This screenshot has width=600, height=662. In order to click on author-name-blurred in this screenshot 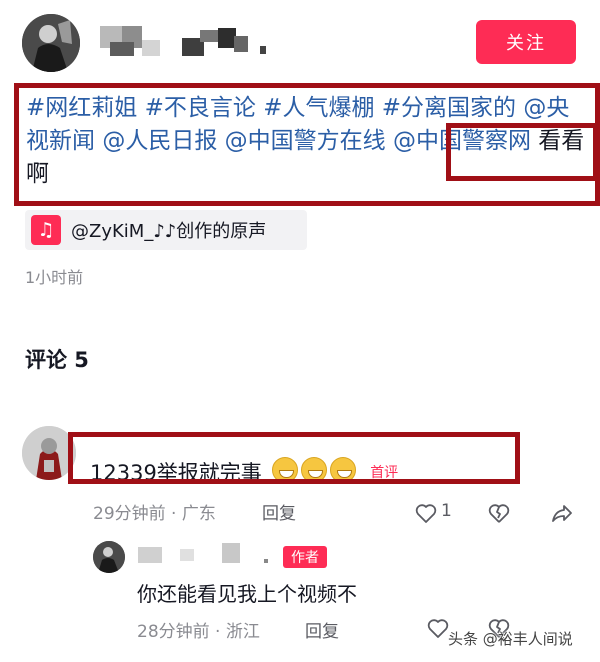, I will do `click(210, 42)`.